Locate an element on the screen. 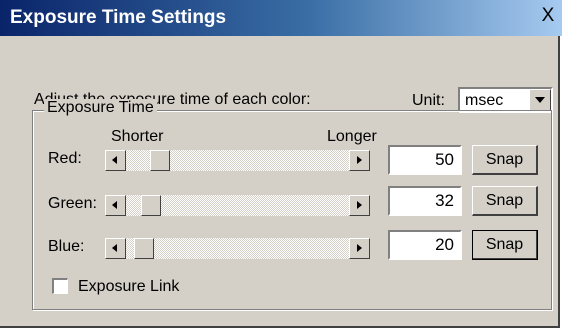 The width and height of the screenshot is (562, 332). blue-slider-thumb is located at coordinates (144, 248).